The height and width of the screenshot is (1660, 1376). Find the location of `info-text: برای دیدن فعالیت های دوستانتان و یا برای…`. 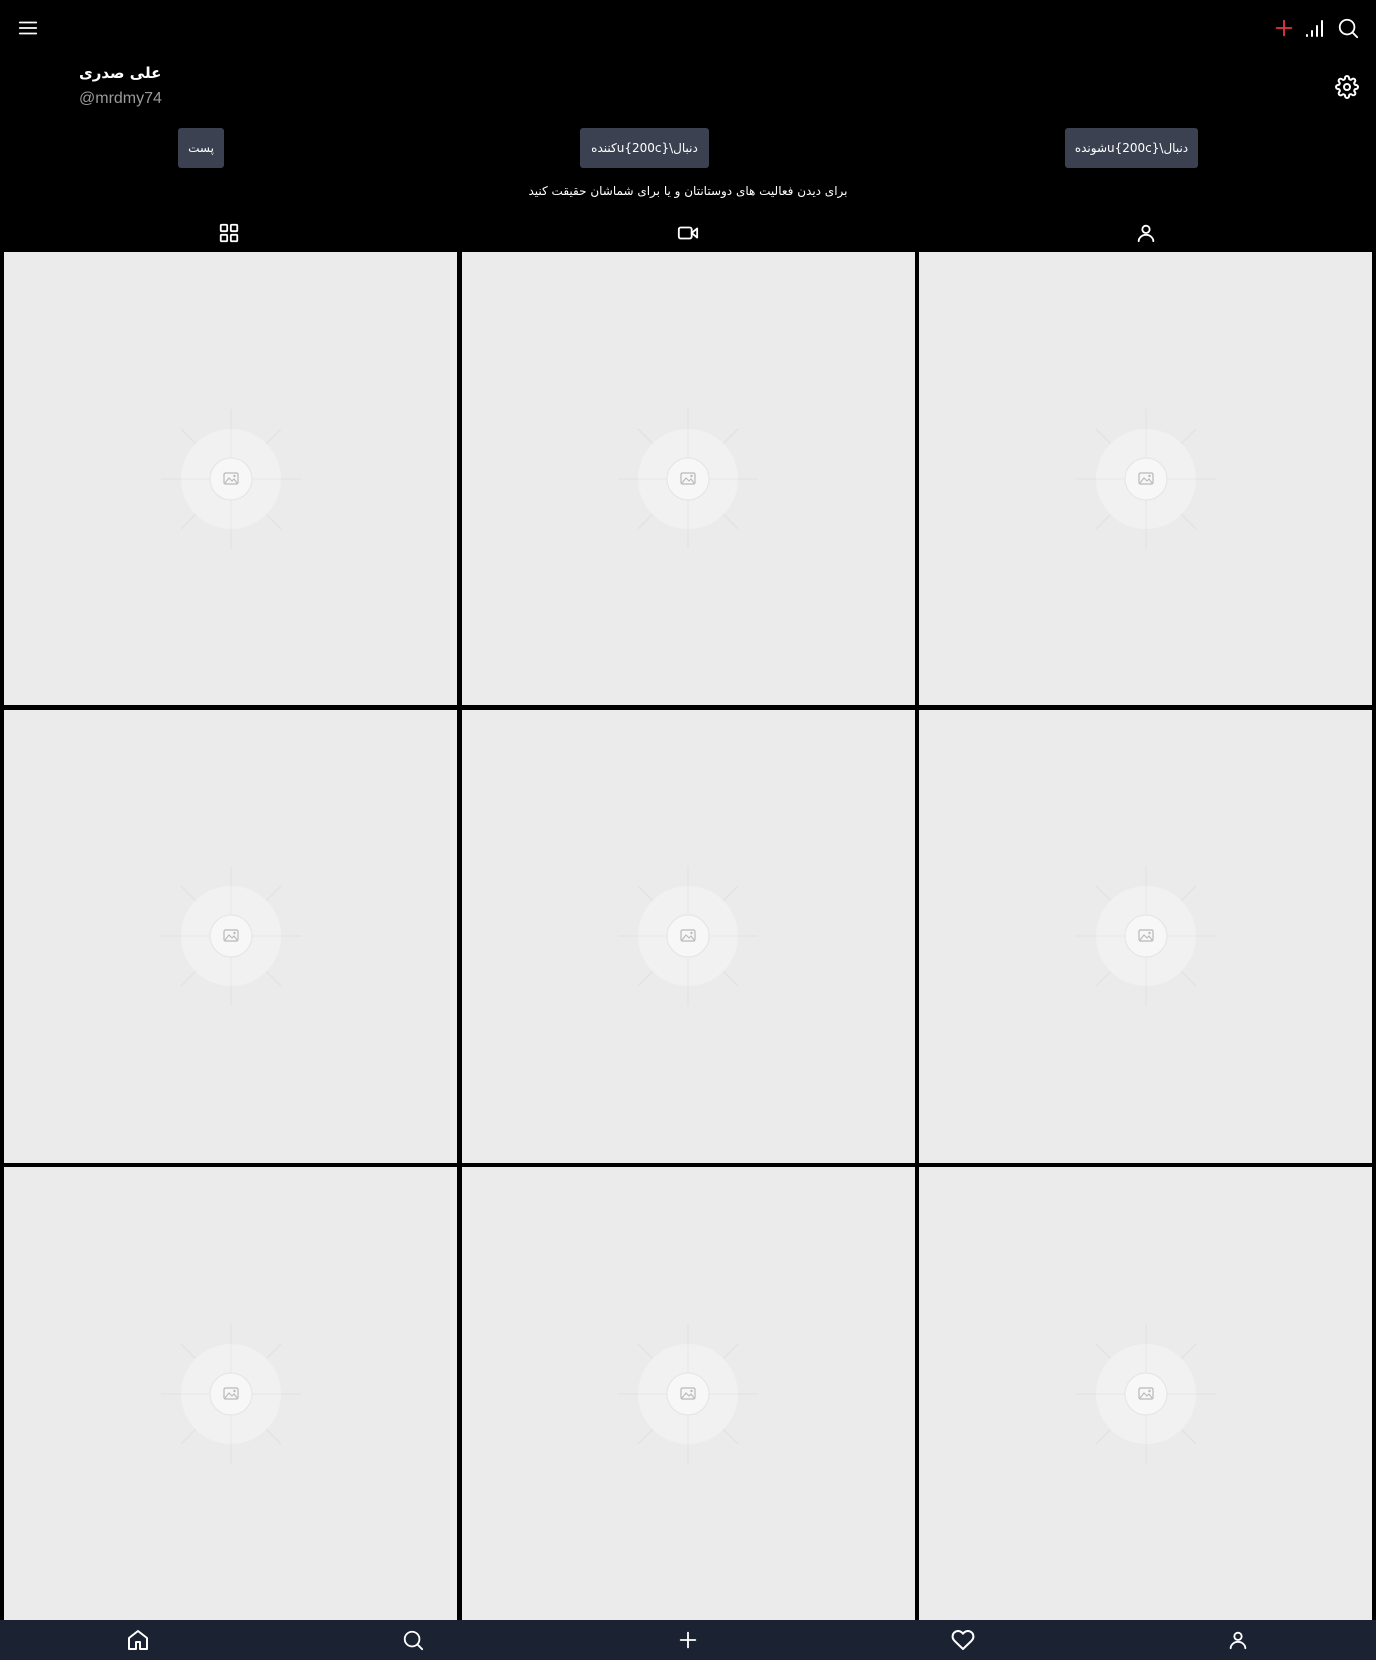

info-text: برای دیدن فعالیت های دوستانتان و یا برای… is located at coordinates (688, 191).